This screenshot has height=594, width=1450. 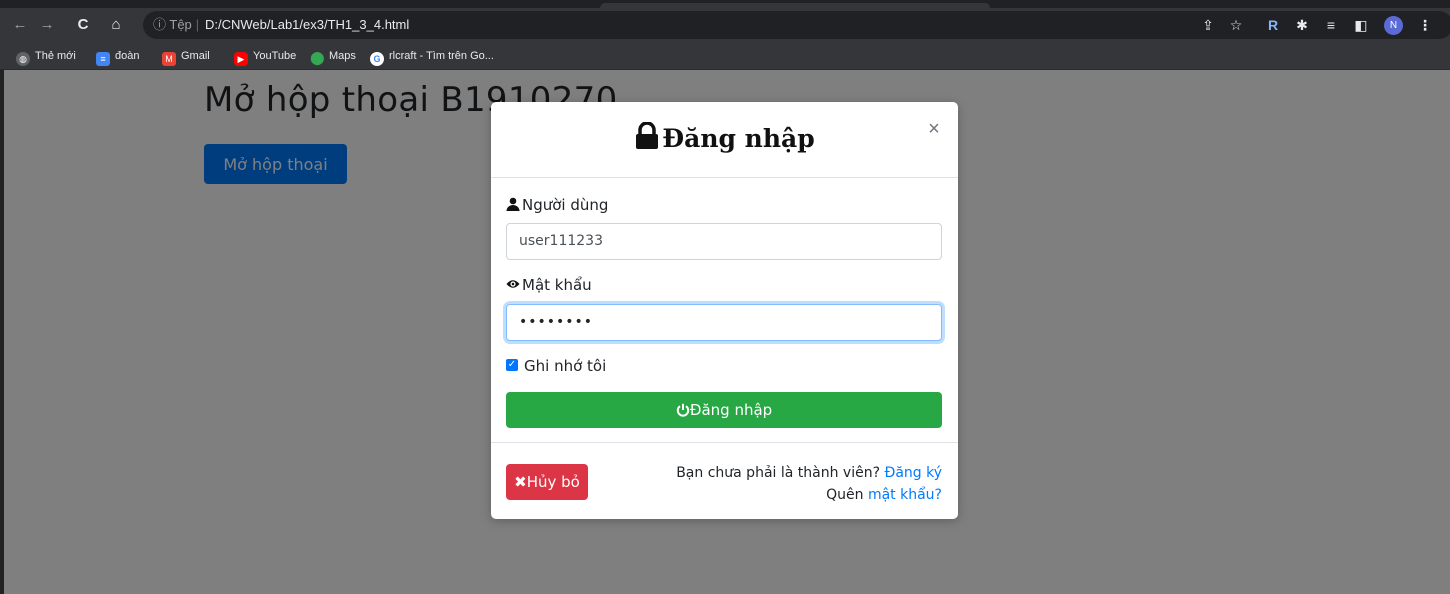 What do you see at coordinates (553, 482) in the screenshot?
I see `cancel-button-label: Hủy bỏ` at bounding box center [553, 482].